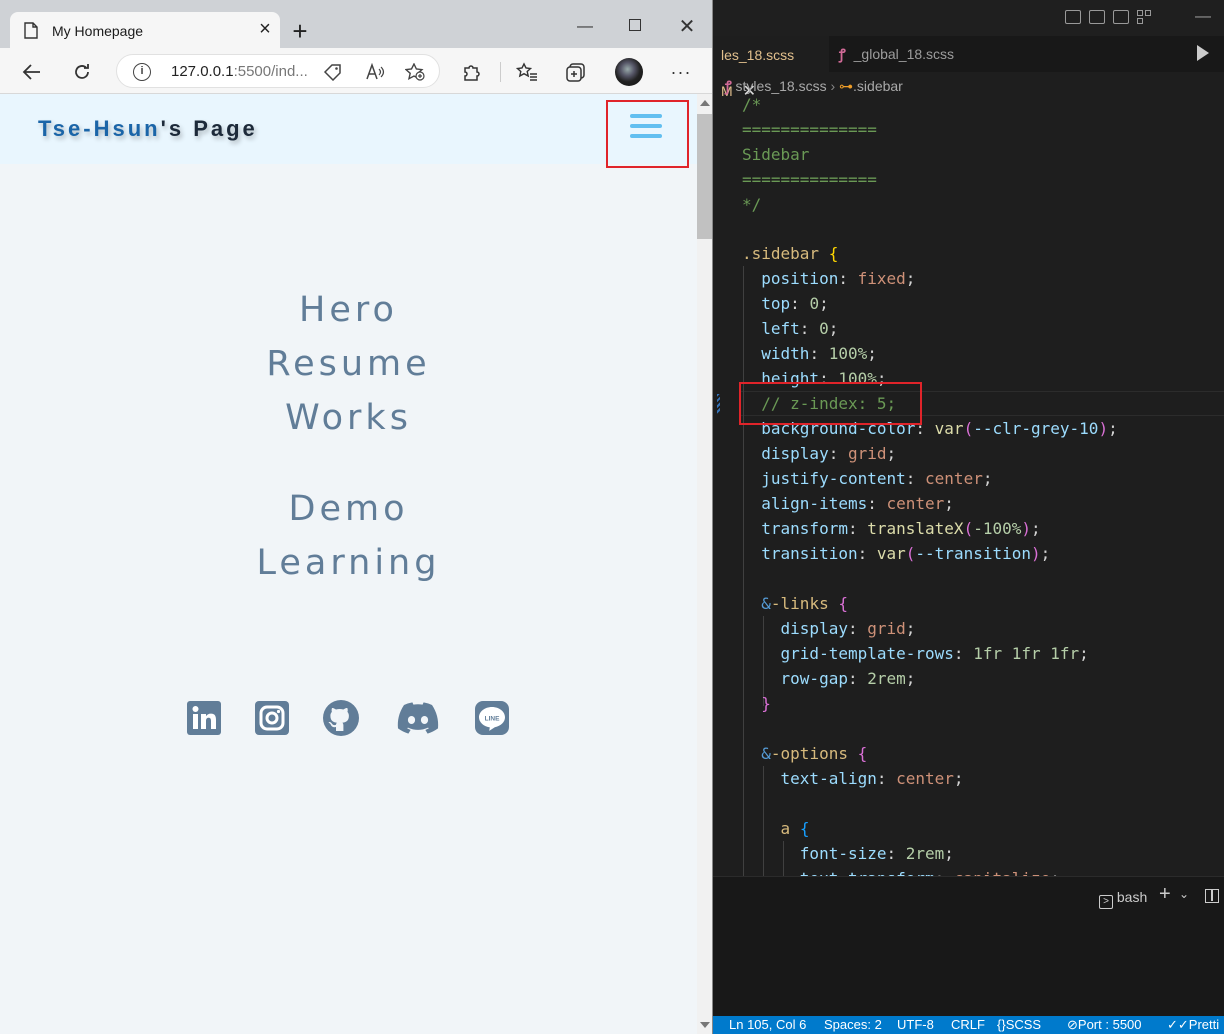 Image resolution: width=1224 pixels, height=1034 pixels. What do you see at coordinates (98, 31) in the screenshot?
I see `tab-title: My Homepage` at bounding box center [98, 31].